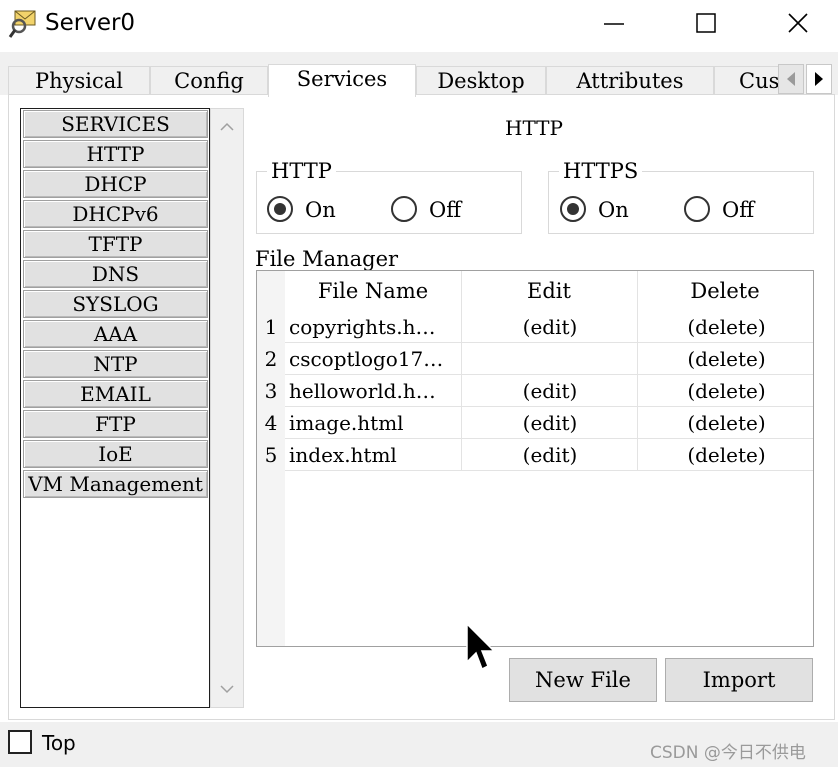 This screenshot has width=838, height=767. I want to click on minimize-button, so click(614, 23).